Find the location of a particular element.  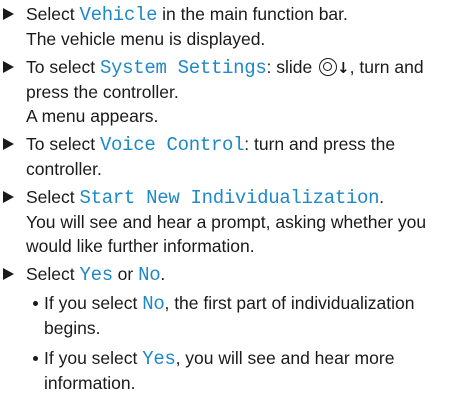

ui-label-voice-control: Voice Control is located at coordinates (172, 145).